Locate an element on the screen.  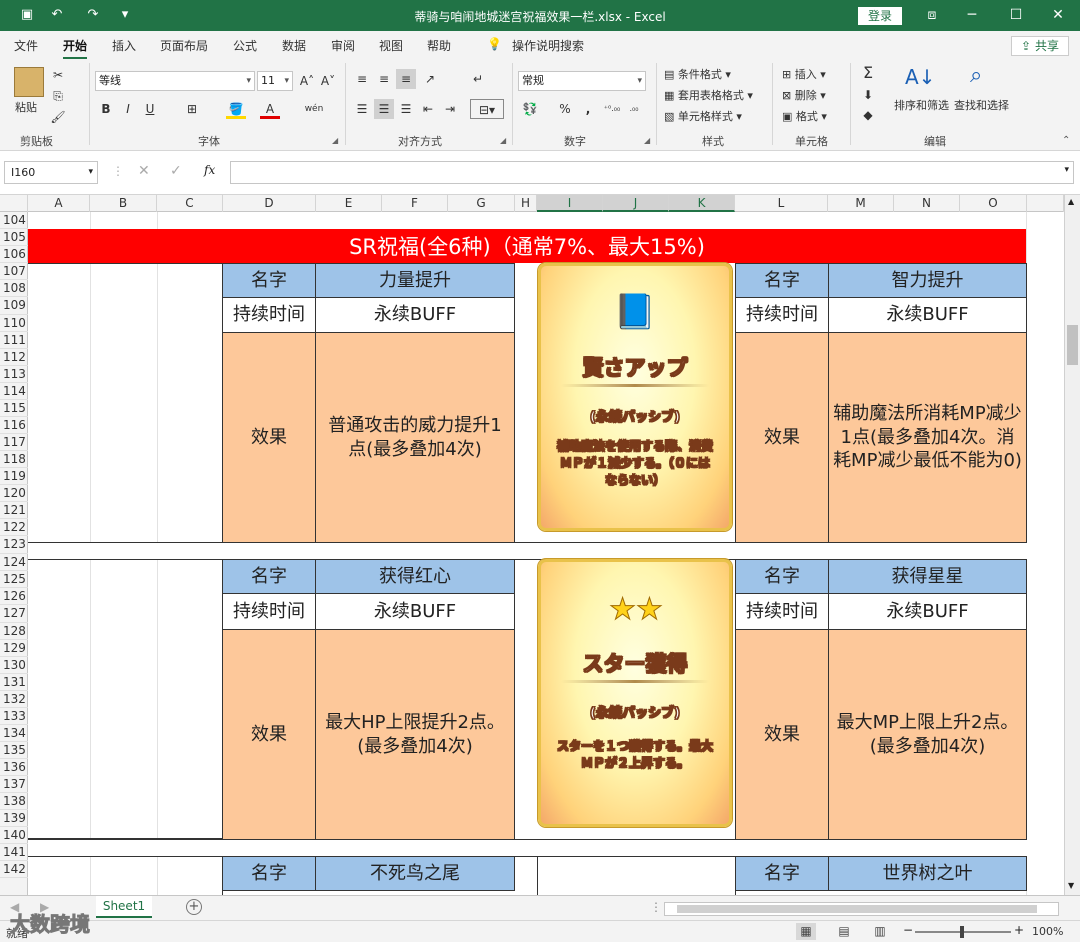
delete-cells-button: ⊠ 删除 ▾ is located at coordinates (804, 95).